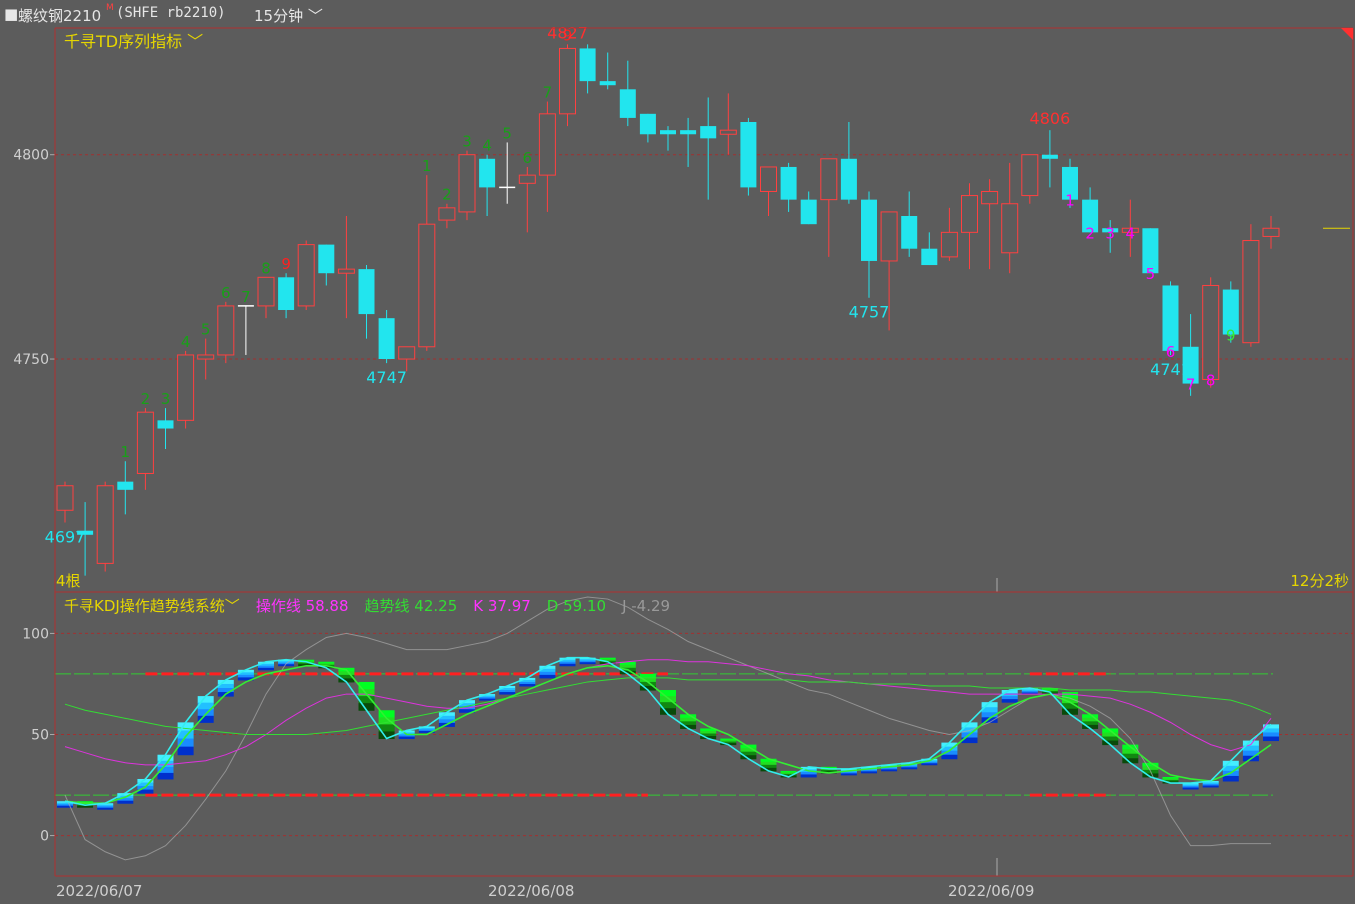 The width and height of the screenshot is (1355, 904). Describe the element at coordinates (152, 606) in the screenshot. I see `kdj-indicator-name: 千寻KDJ操作趋势线系统﹀` at that location.